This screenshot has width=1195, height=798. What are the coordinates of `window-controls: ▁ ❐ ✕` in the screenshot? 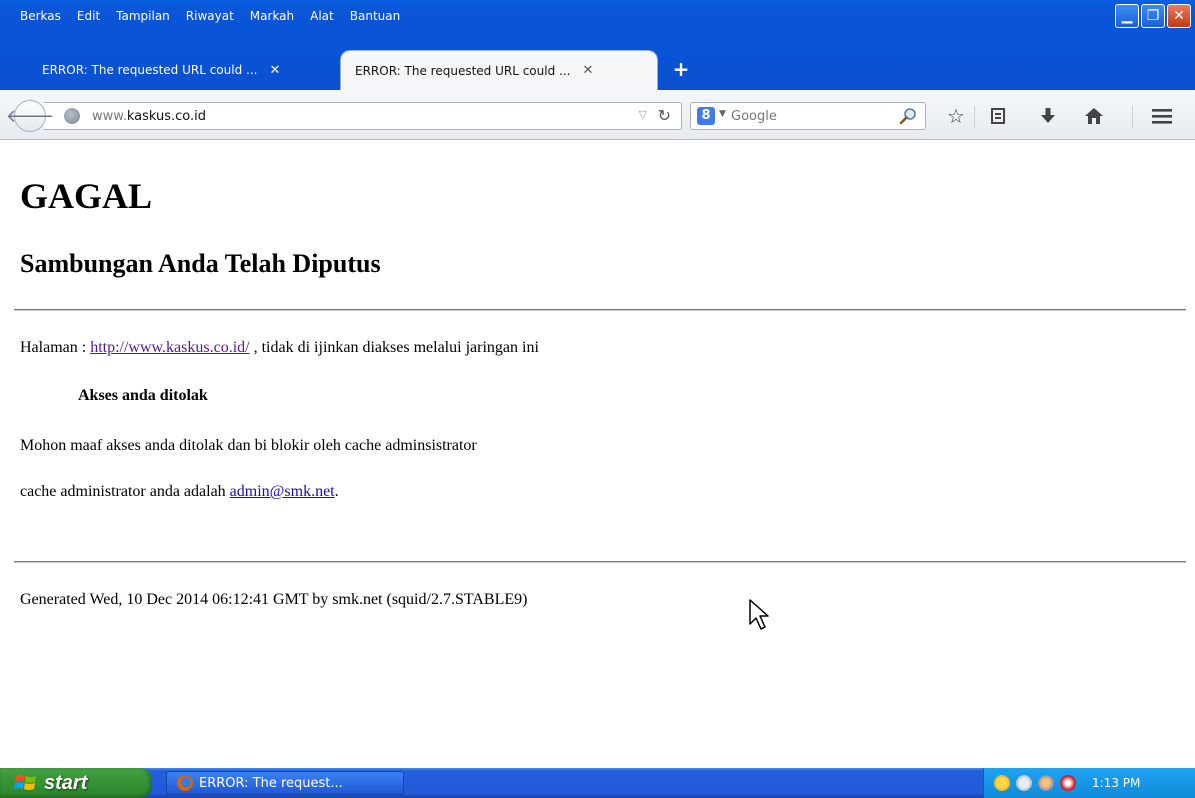 It's located at (1153, 16).